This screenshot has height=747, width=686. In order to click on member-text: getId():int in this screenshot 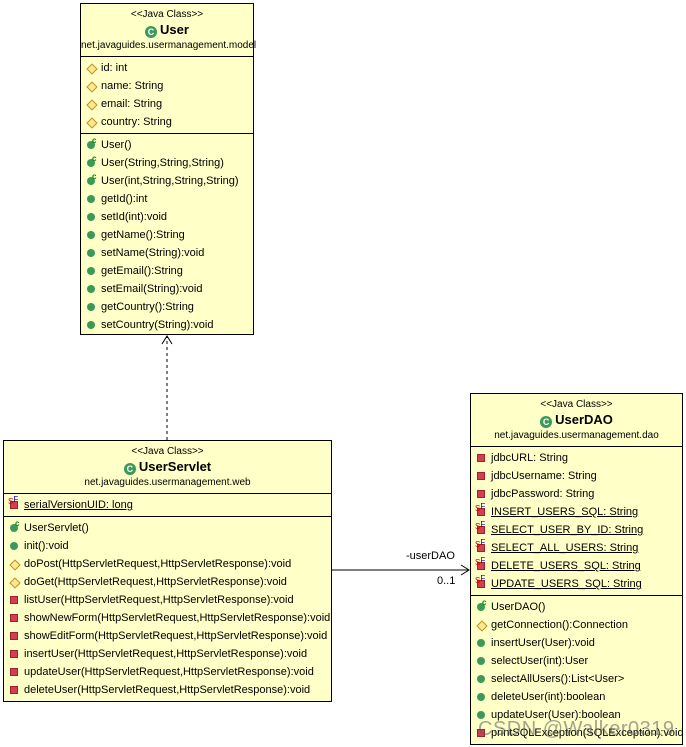, I will do `click(124, 199)`.